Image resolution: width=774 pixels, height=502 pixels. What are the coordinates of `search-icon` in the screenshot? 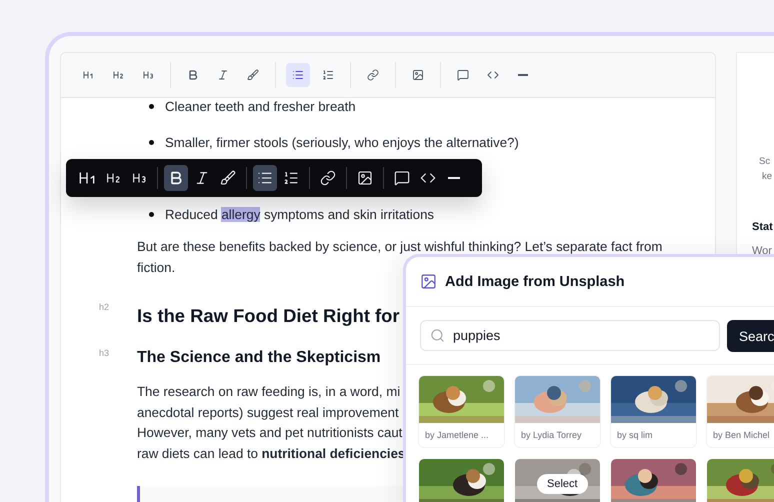 It's located at (437, 335).